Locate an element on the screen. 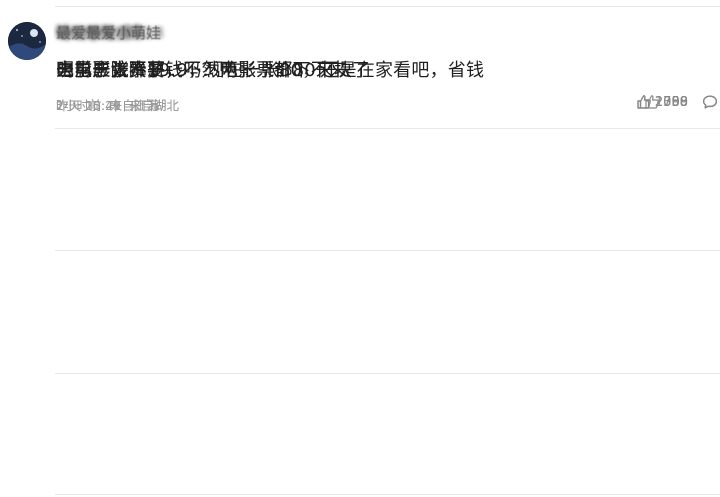 The image size is (720, 497). reply-button is located at coordinates (710, 102).